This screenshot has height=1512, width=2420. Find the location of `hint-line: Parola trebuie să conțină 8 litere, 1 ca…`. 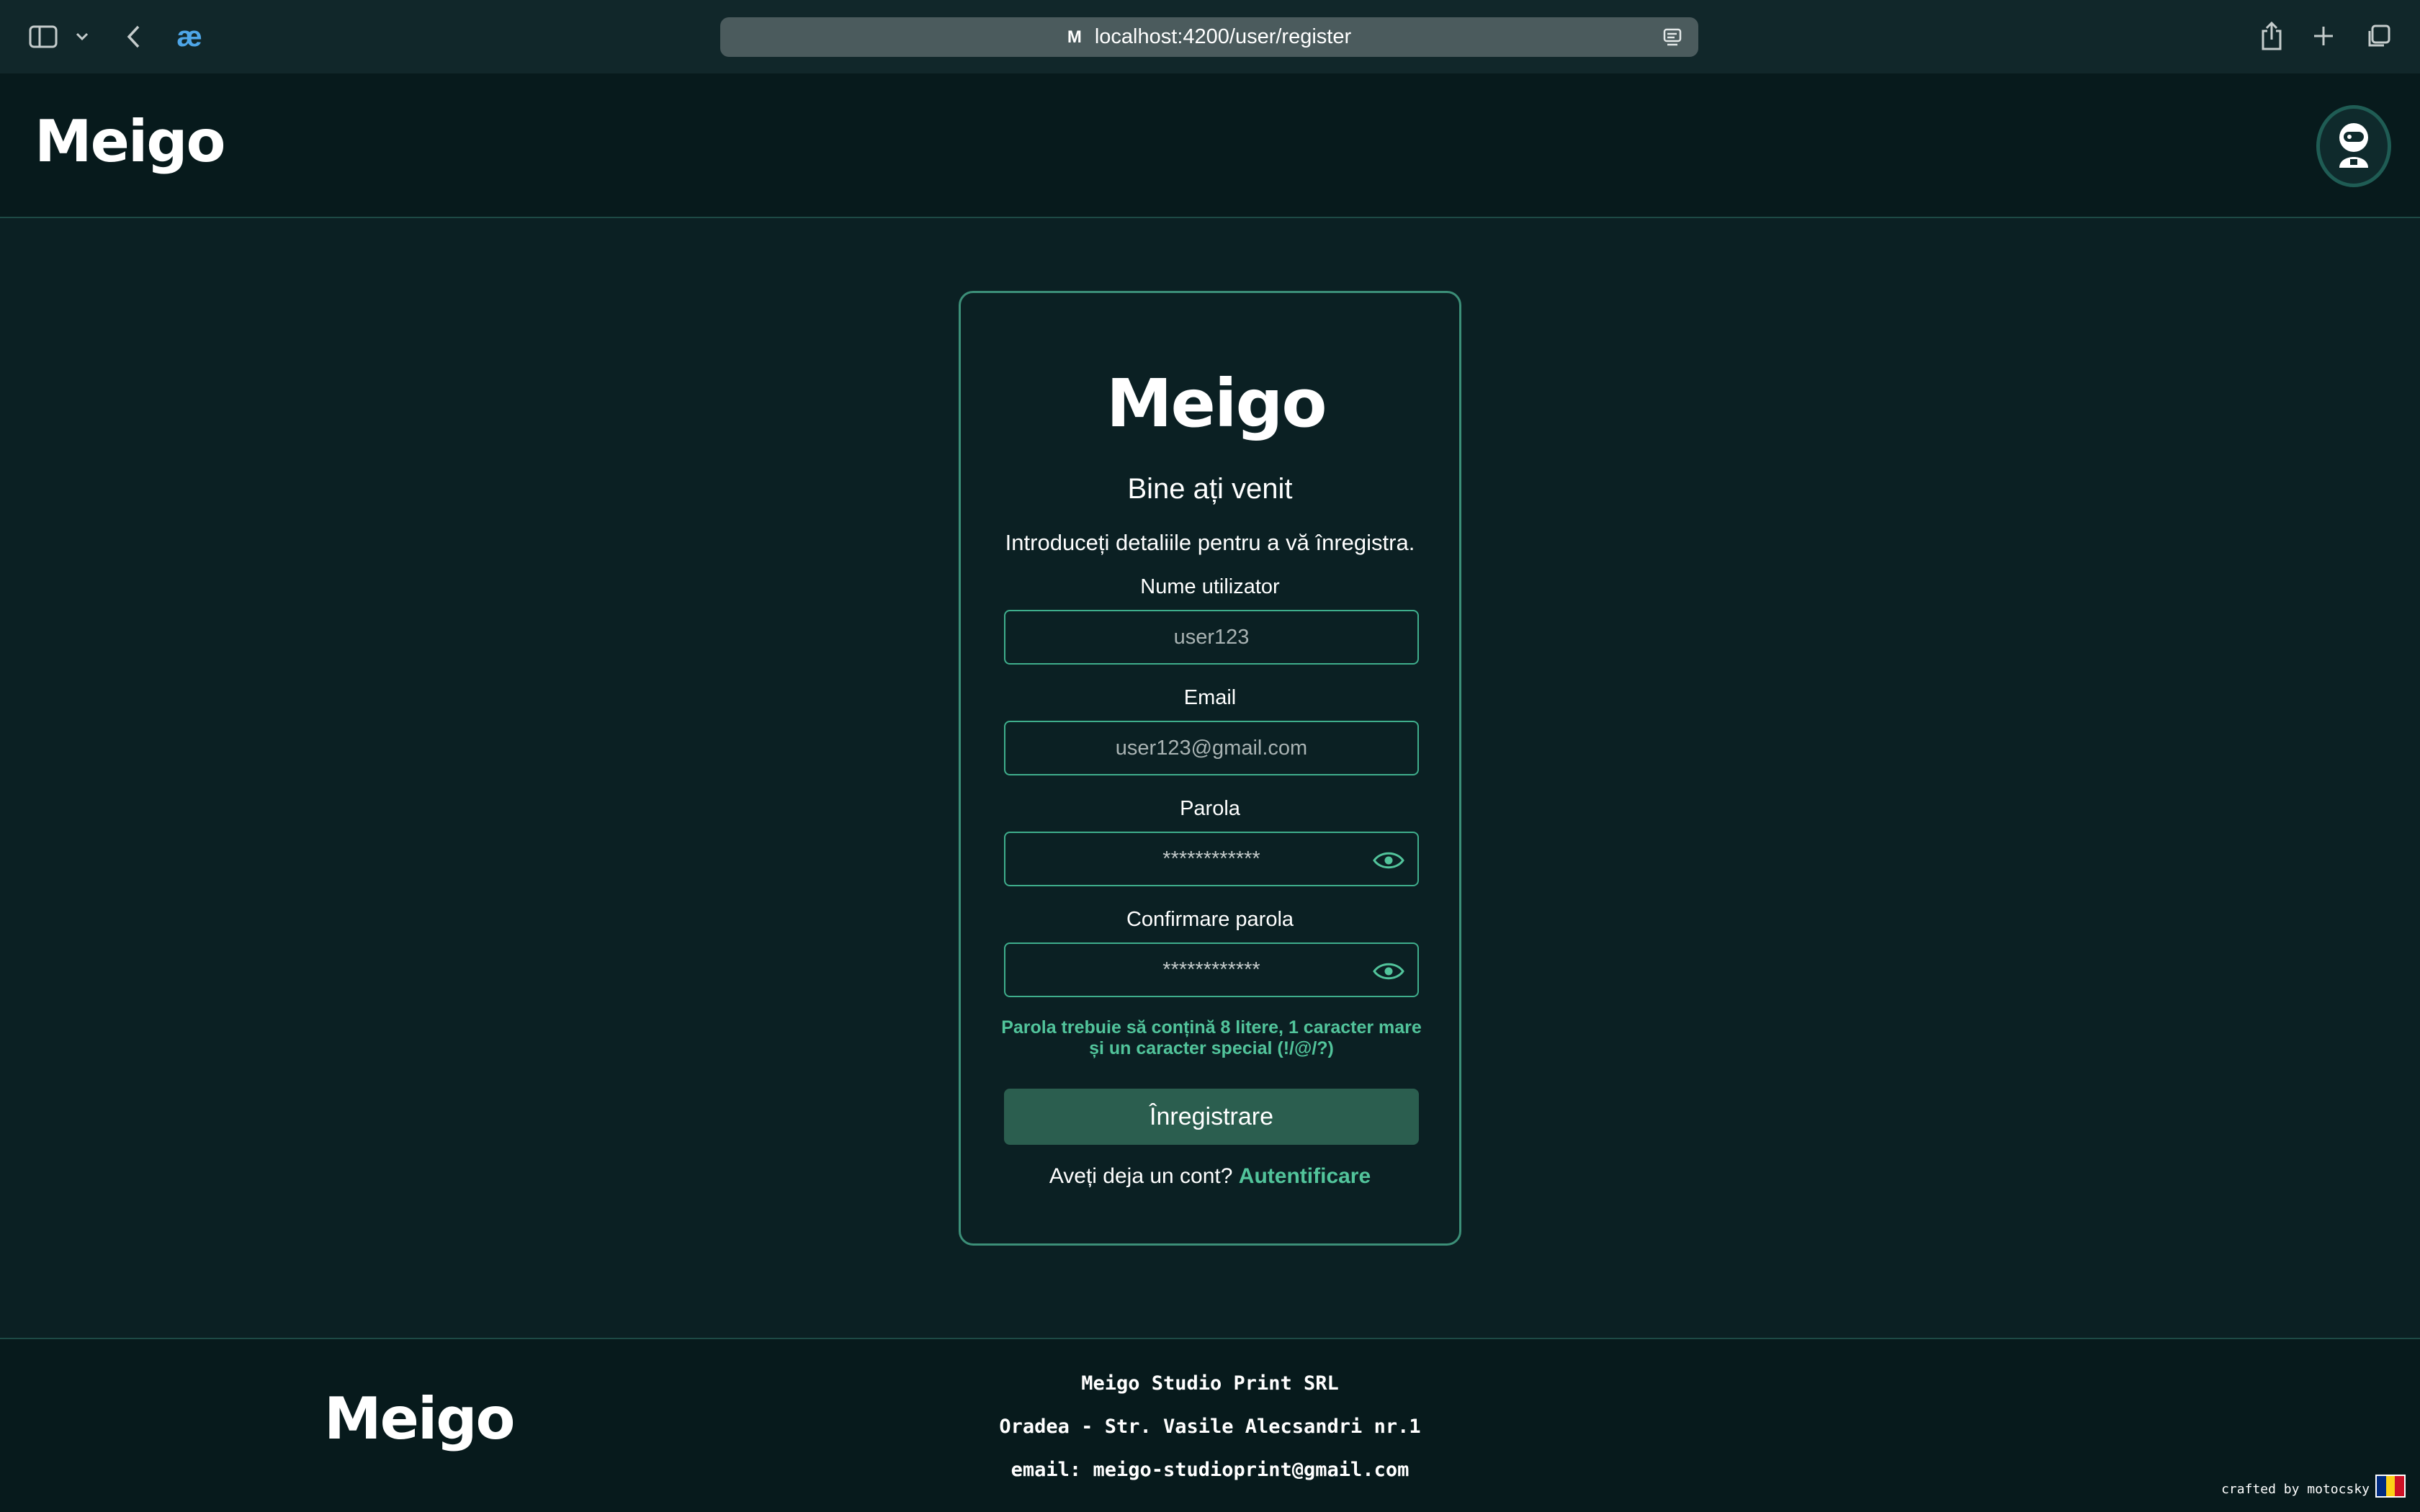

hint-line: Parola trebuie să conțină 8 litere, 1 ca… is located at coordinates (1211, 1027).